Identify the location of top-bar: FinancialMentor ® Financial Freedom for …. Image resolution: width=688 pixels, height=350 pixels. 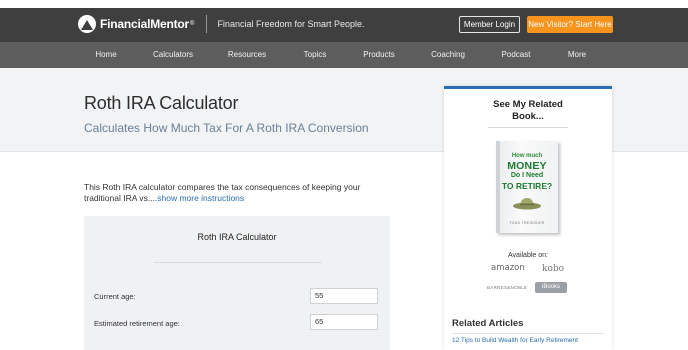
(344, 25).